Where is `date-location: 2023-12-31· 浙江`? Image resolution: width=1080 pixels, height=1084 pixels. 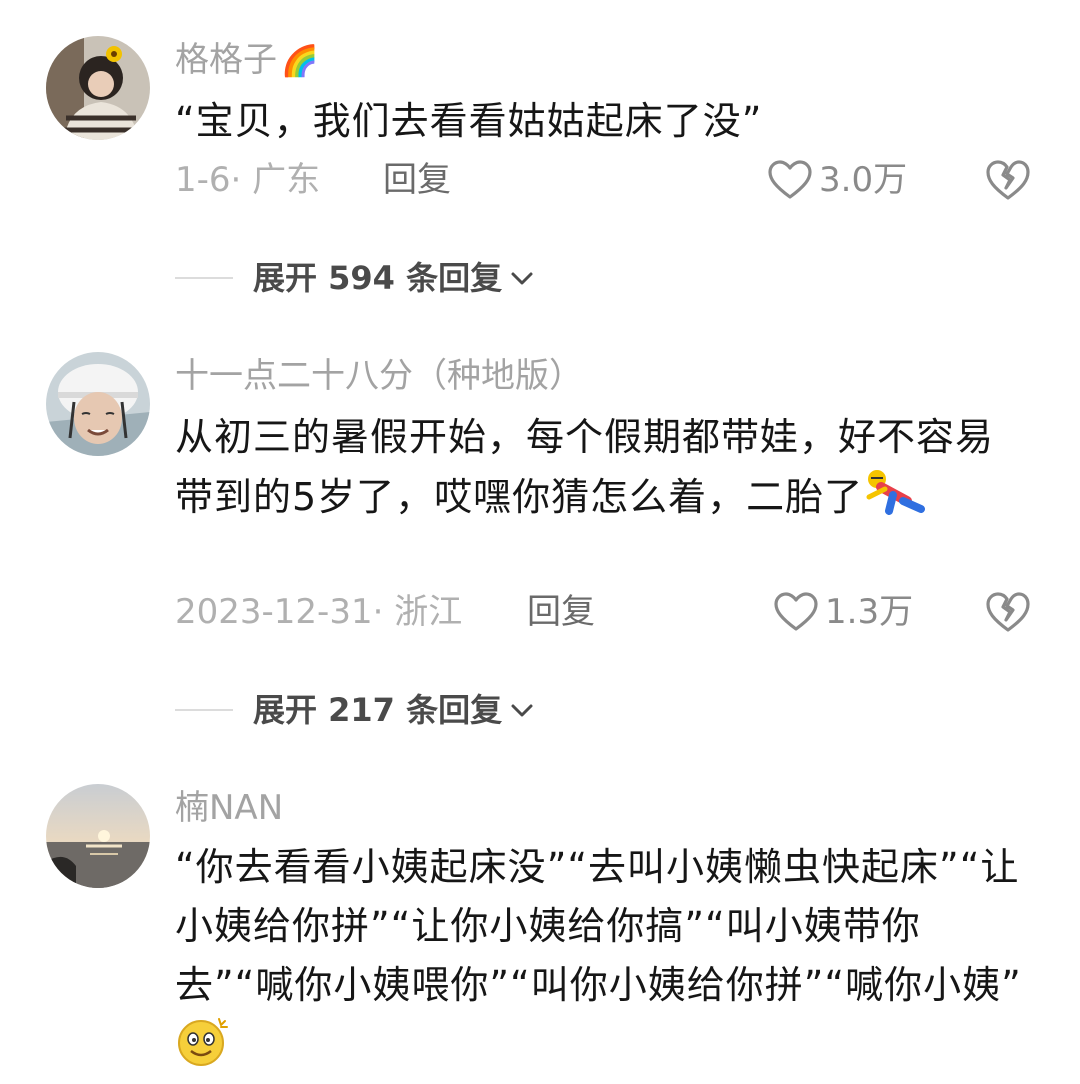 date-location: 2023-12-31· 浙江 is located at coordinates (319, 612).